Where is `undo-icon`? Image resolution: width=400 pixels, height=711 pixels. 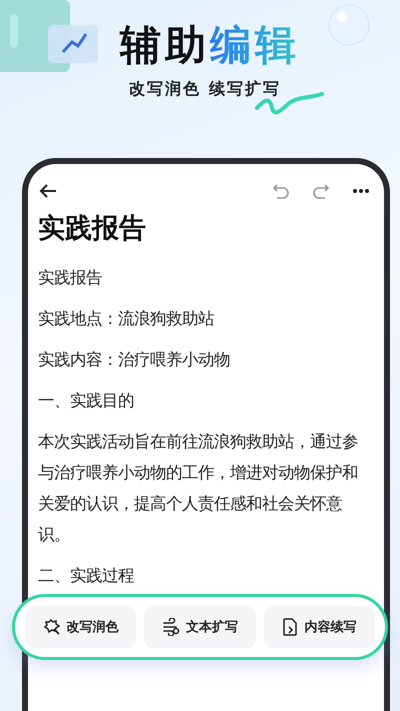
undo-icon is located at coordinates (281, 191).